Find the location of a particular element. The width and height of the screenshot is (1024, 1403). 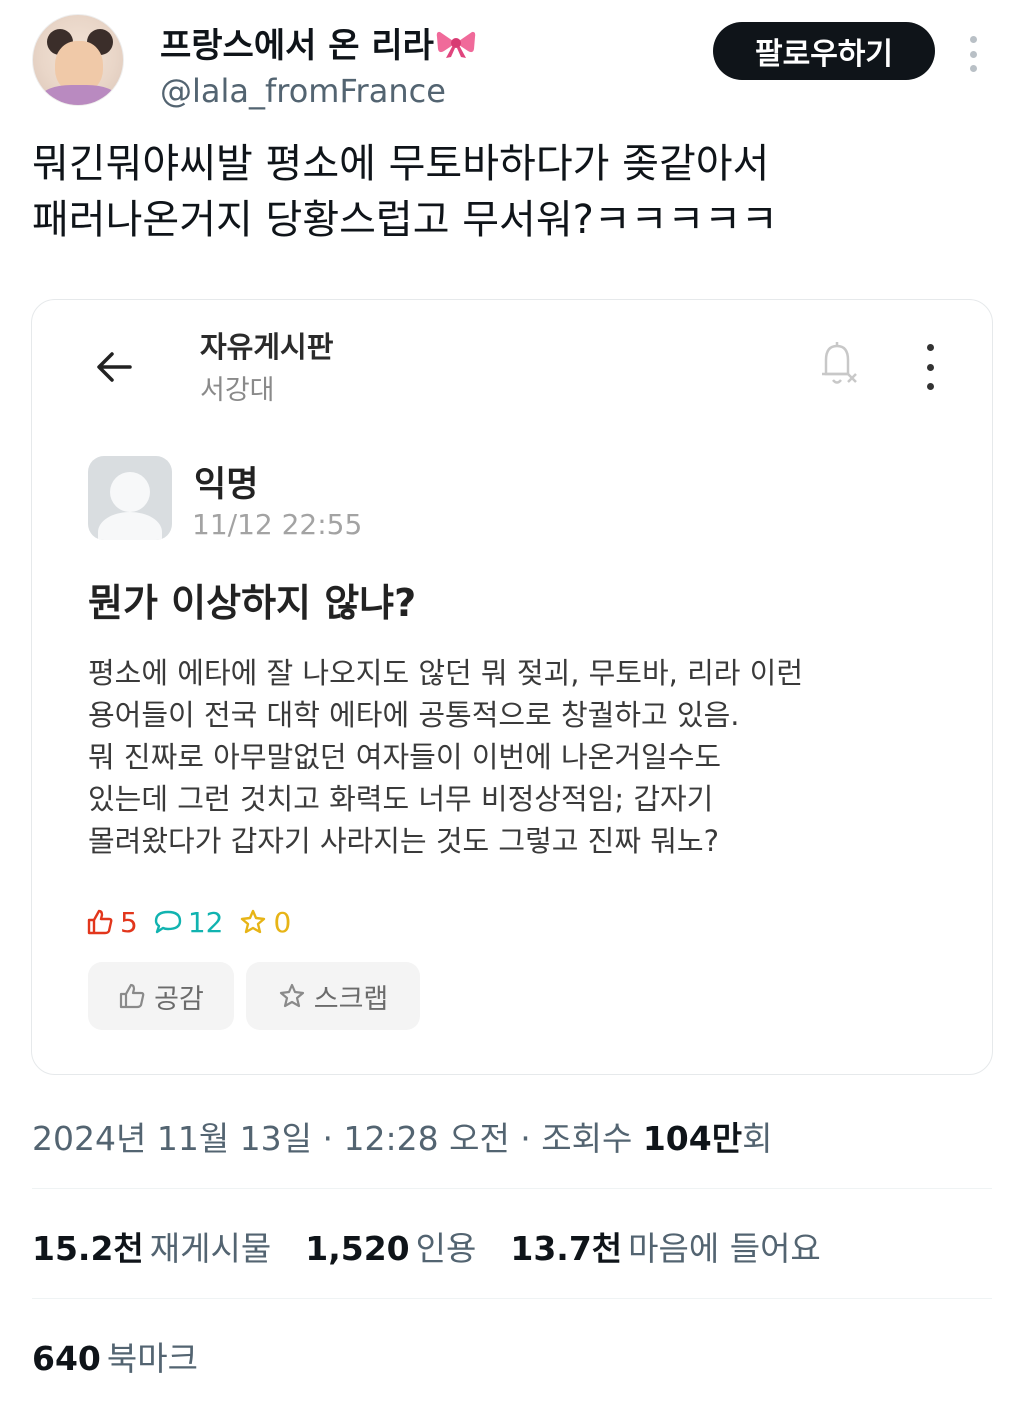

kebab-icon is located at coordinates (930, 367).